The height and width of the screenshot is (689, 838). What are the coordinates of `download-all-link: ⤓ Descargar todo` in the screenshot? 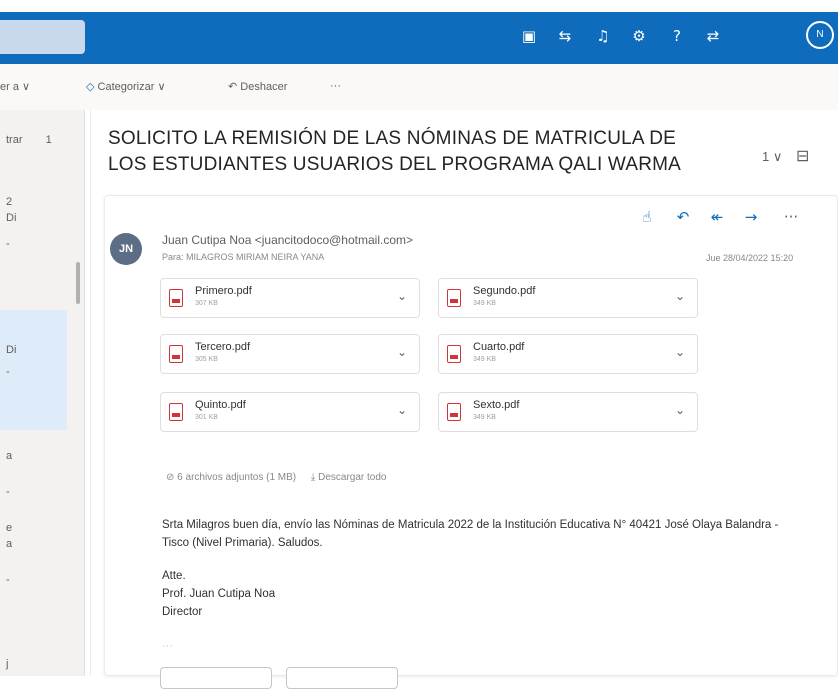 It's located at (349, 477).